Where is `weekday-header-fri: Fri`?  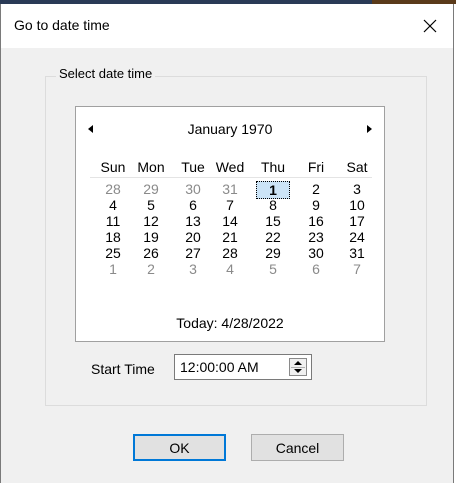 weekday-header-fri: Fri is located at coordinates (316, 167).